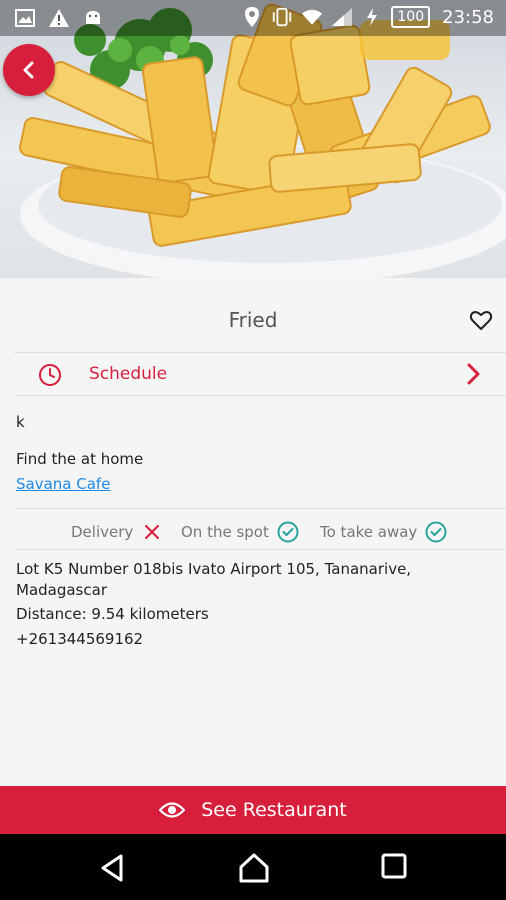  I want to click on service-mode-label: Delivery, so click(102, 532).